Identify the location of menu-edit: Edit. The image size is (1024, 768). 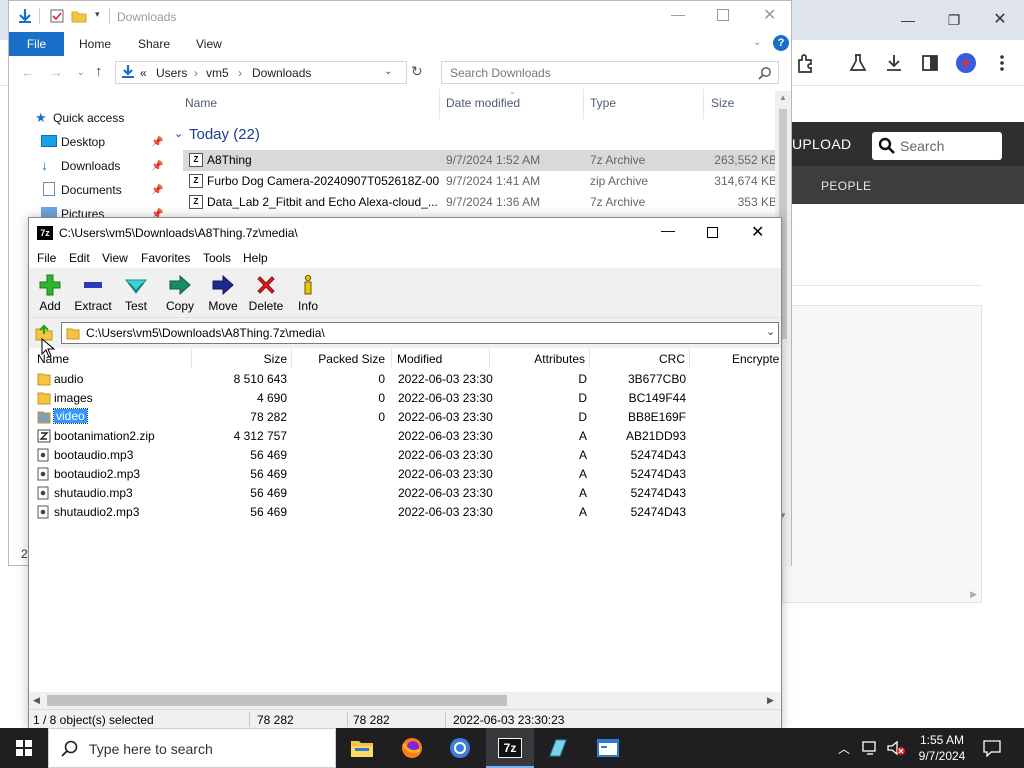
(79, 258).